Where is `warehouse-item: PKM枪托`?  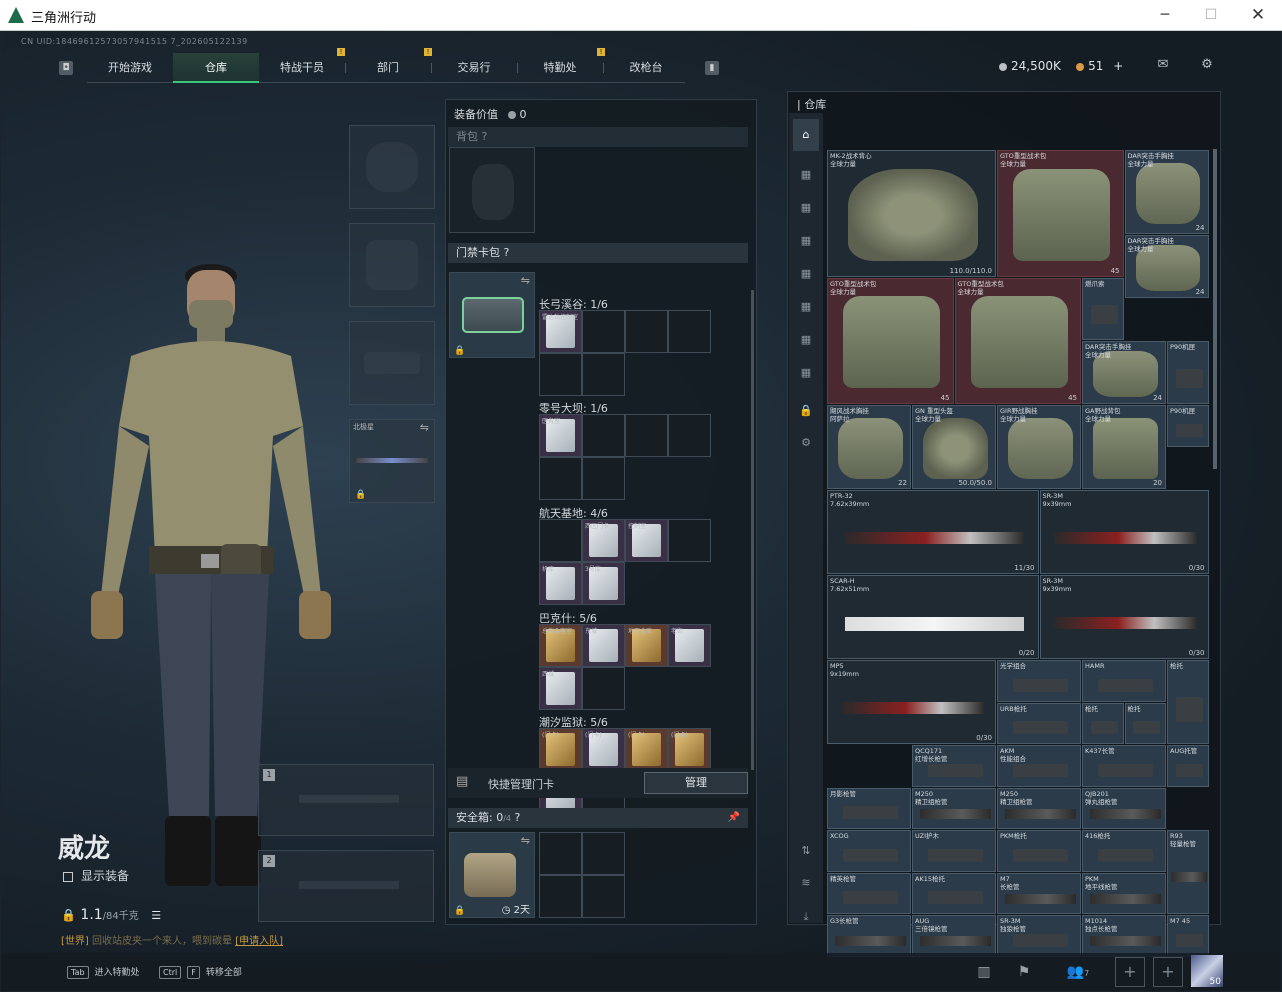
warehouse-item: PKM枪托 is located at coordinates (1039, 851).